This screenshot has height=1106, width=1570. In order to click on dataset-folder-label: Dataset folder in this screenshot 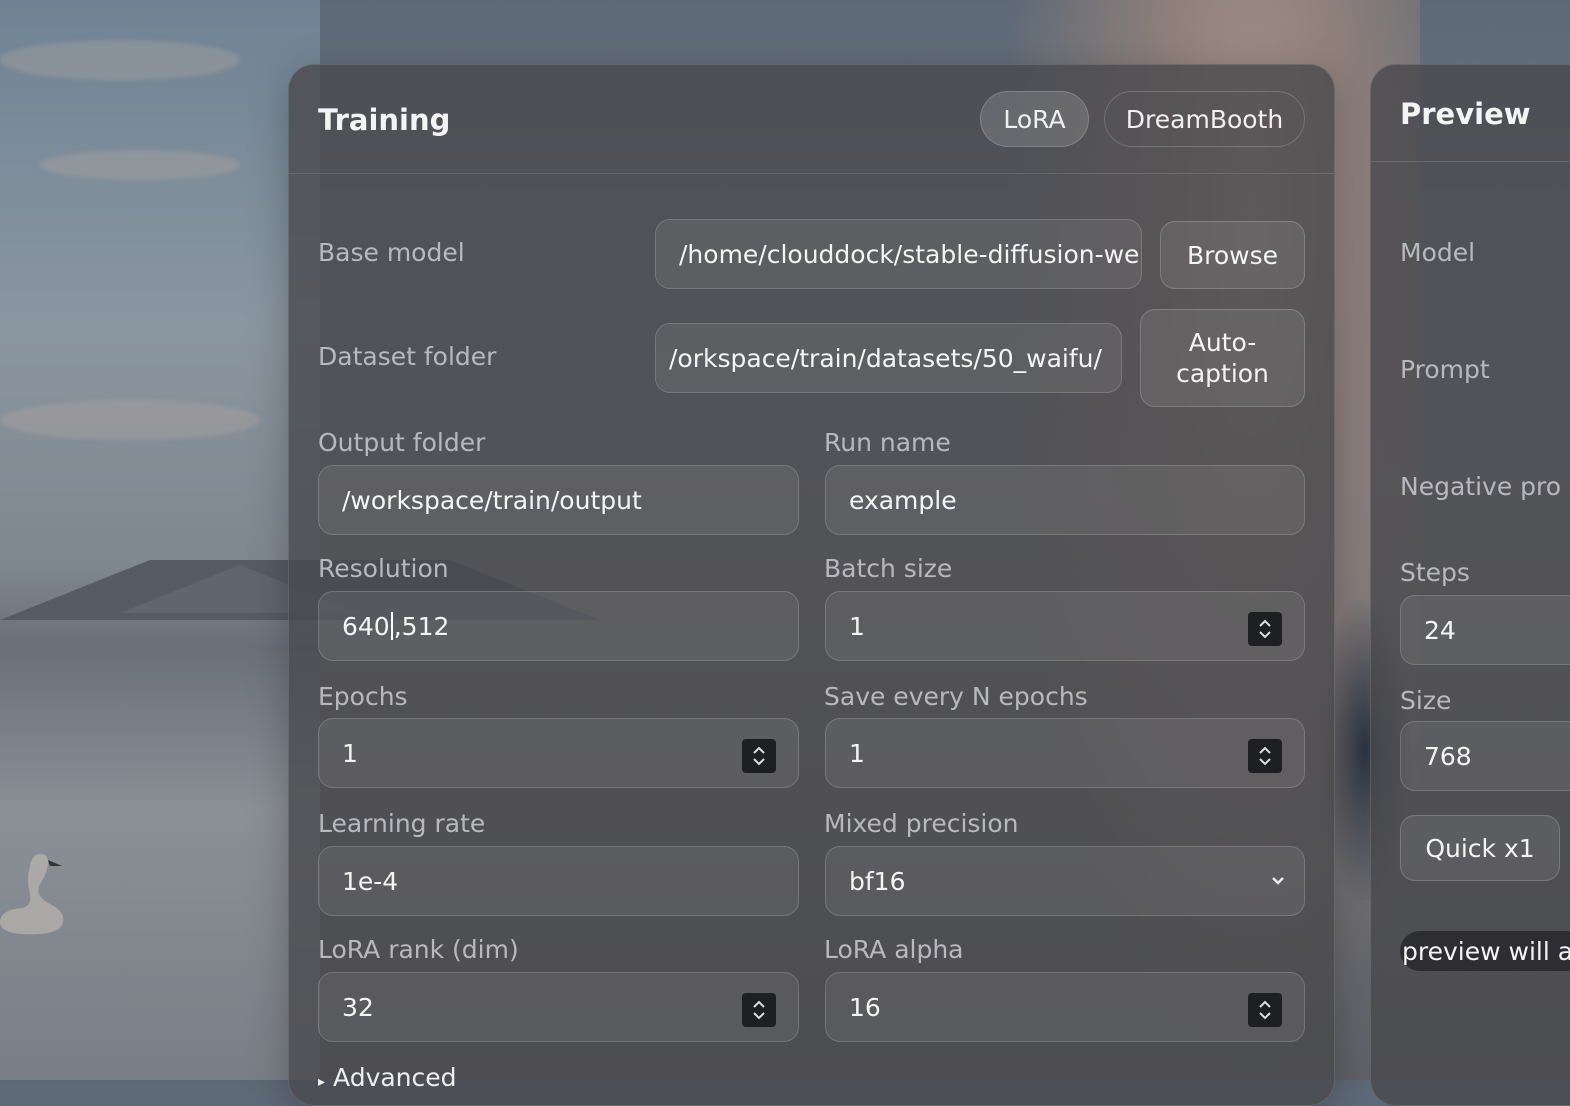, I will do `click(407, 356)`.